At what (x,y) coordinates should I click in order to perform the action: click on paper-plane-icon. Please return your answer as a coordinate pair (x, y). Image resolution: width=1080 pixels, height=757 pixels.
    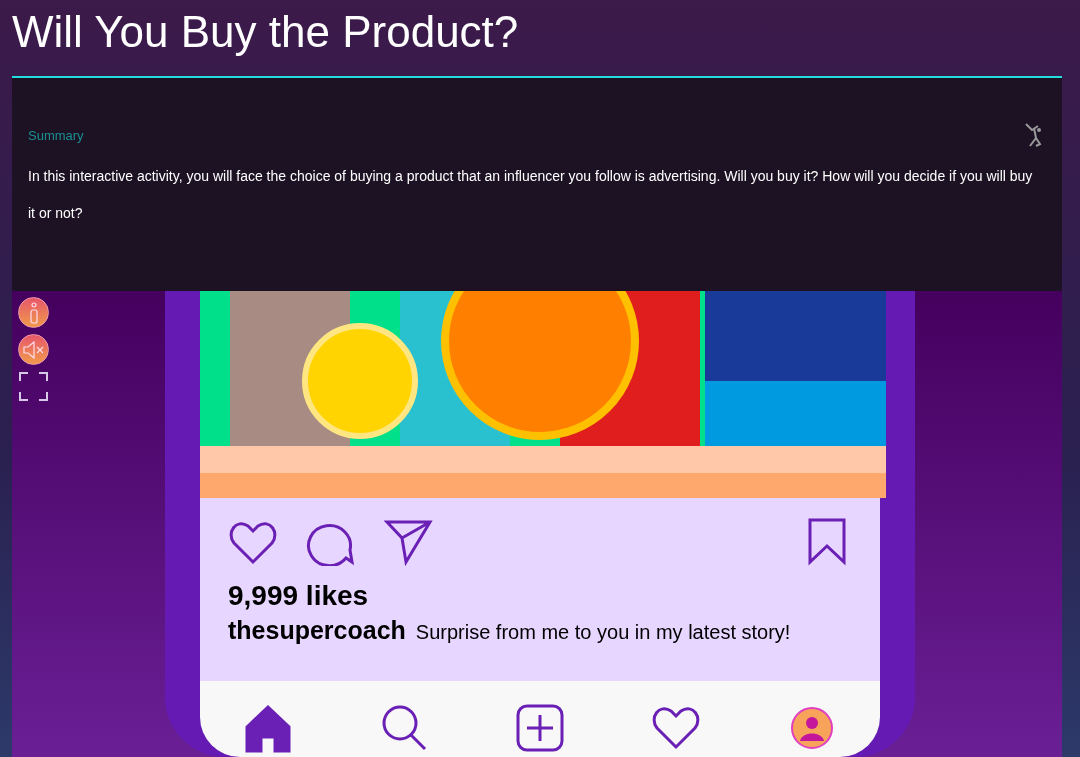
    Looking at the image, I should click on (409, 542).